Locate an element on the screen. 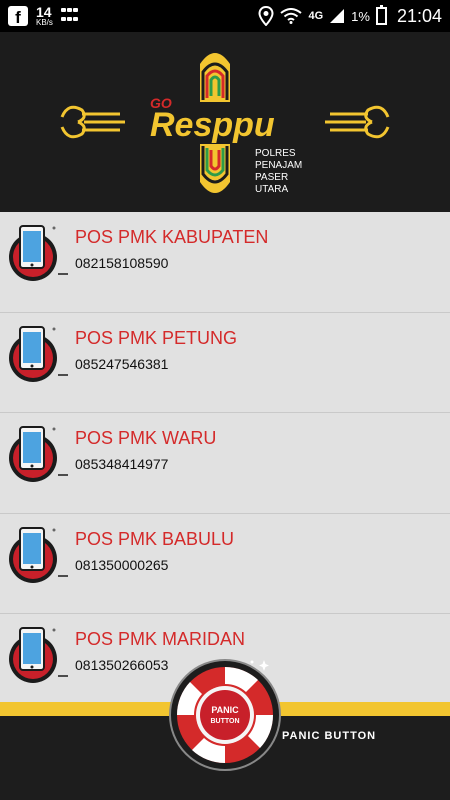 This screenshot has width=450, height=800. left-ornament-icon is located at coordinates (92, 122).